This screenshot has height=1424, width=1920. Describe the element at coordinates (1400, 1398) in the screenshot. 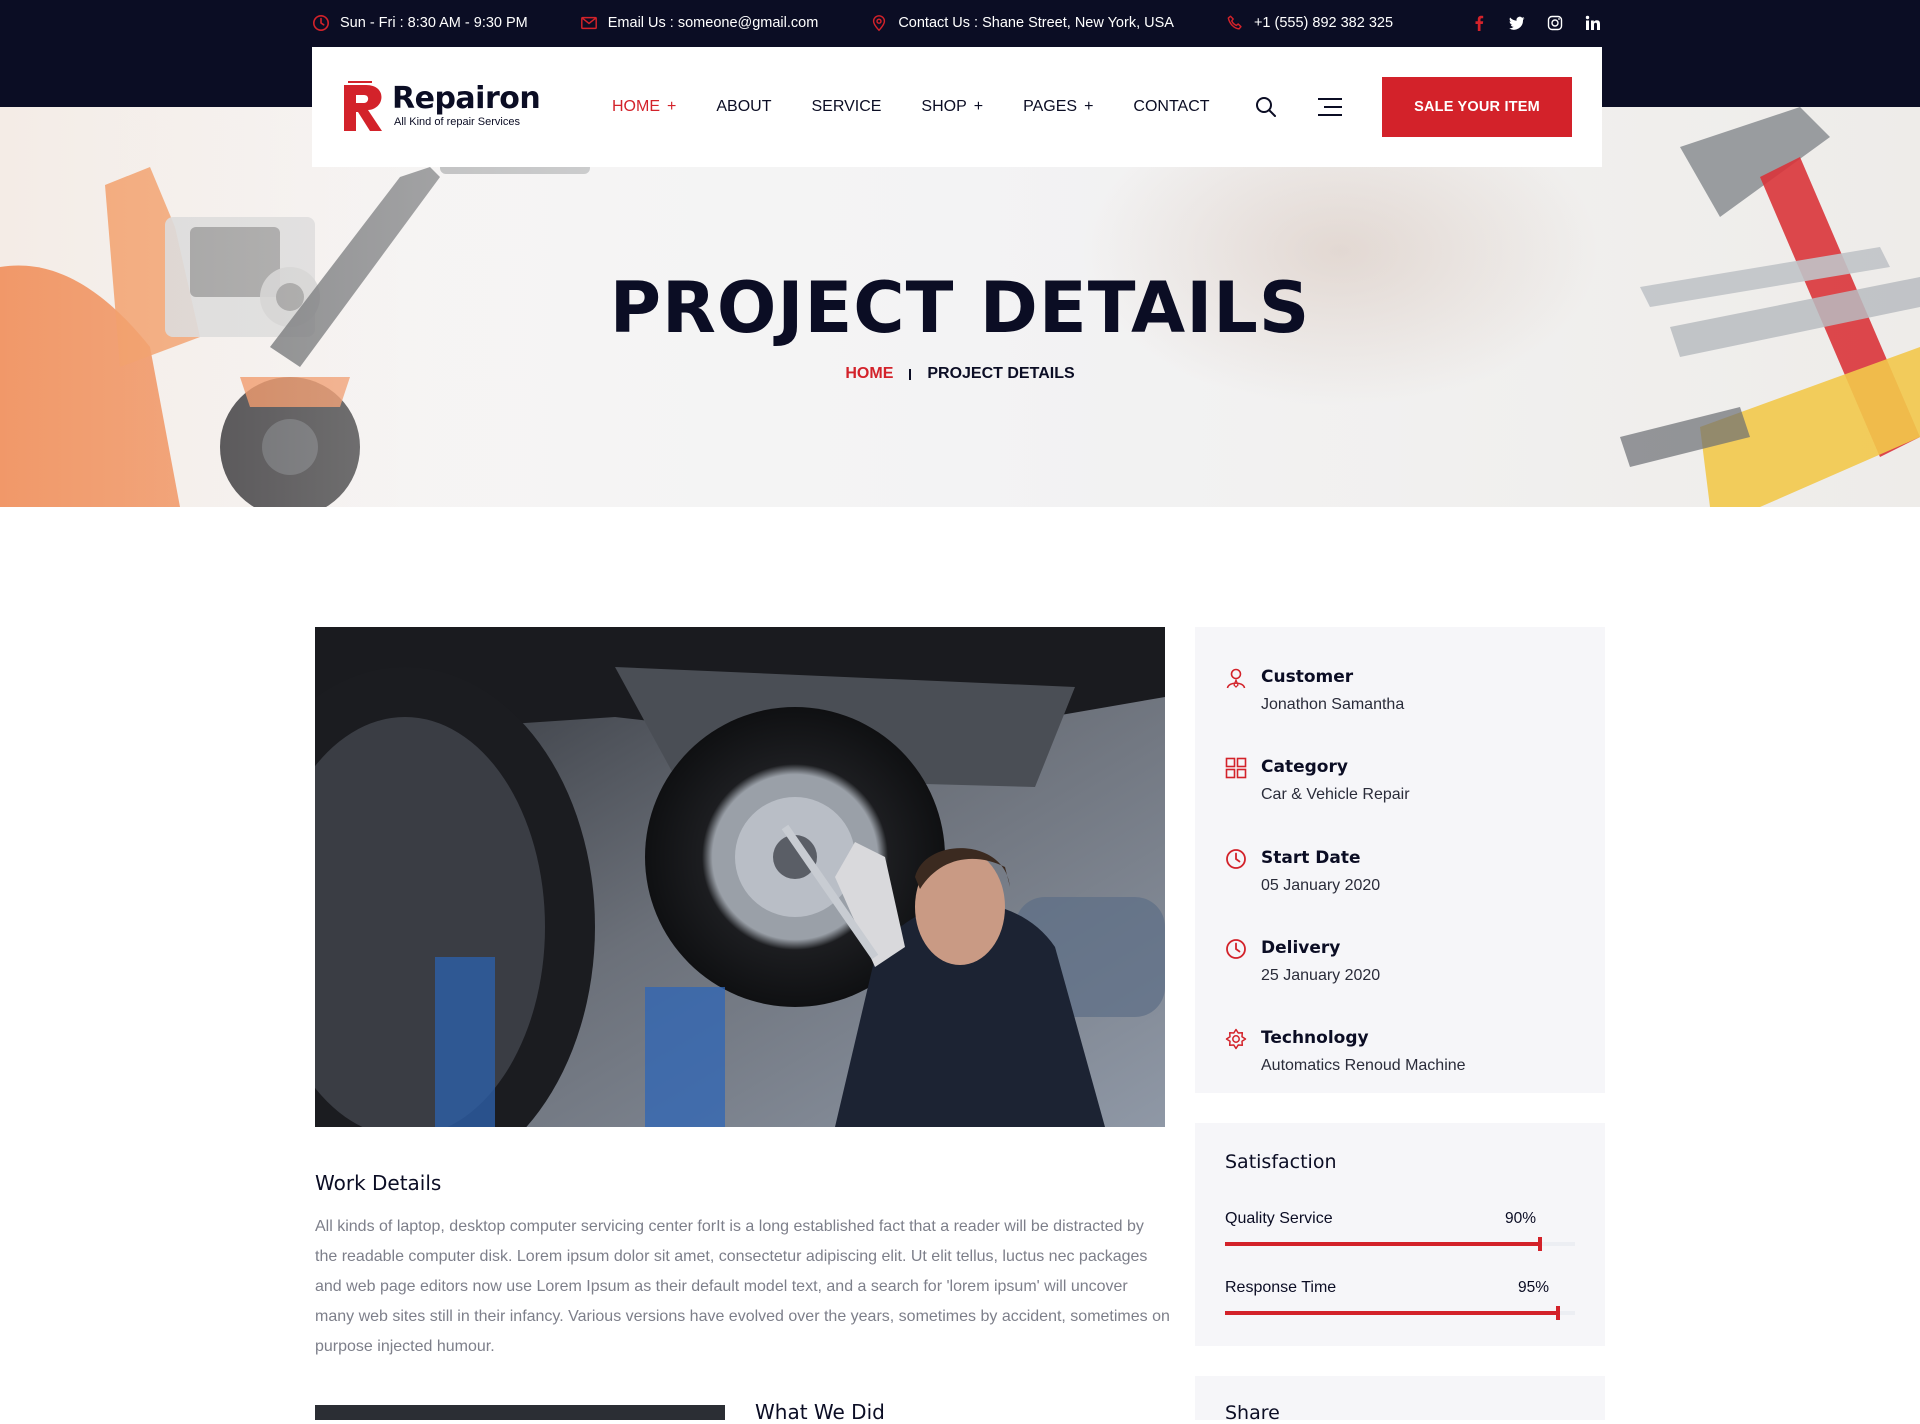

I see `share-card: Share` at that location.